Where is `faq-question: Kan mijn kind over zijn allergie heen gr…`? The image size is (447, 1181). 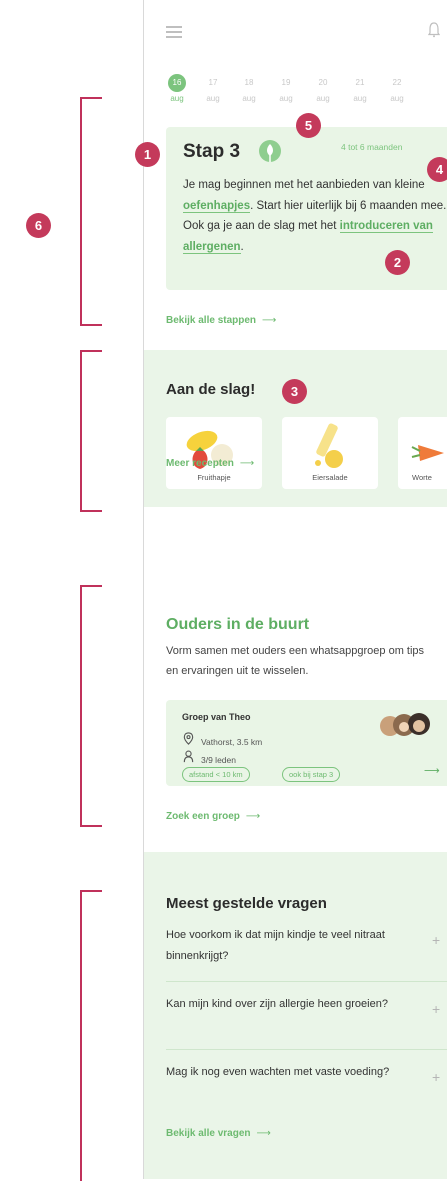 faq-question: Kan mijn kind over zijn allergie heen gr… is located at coordinates (301, 1004).